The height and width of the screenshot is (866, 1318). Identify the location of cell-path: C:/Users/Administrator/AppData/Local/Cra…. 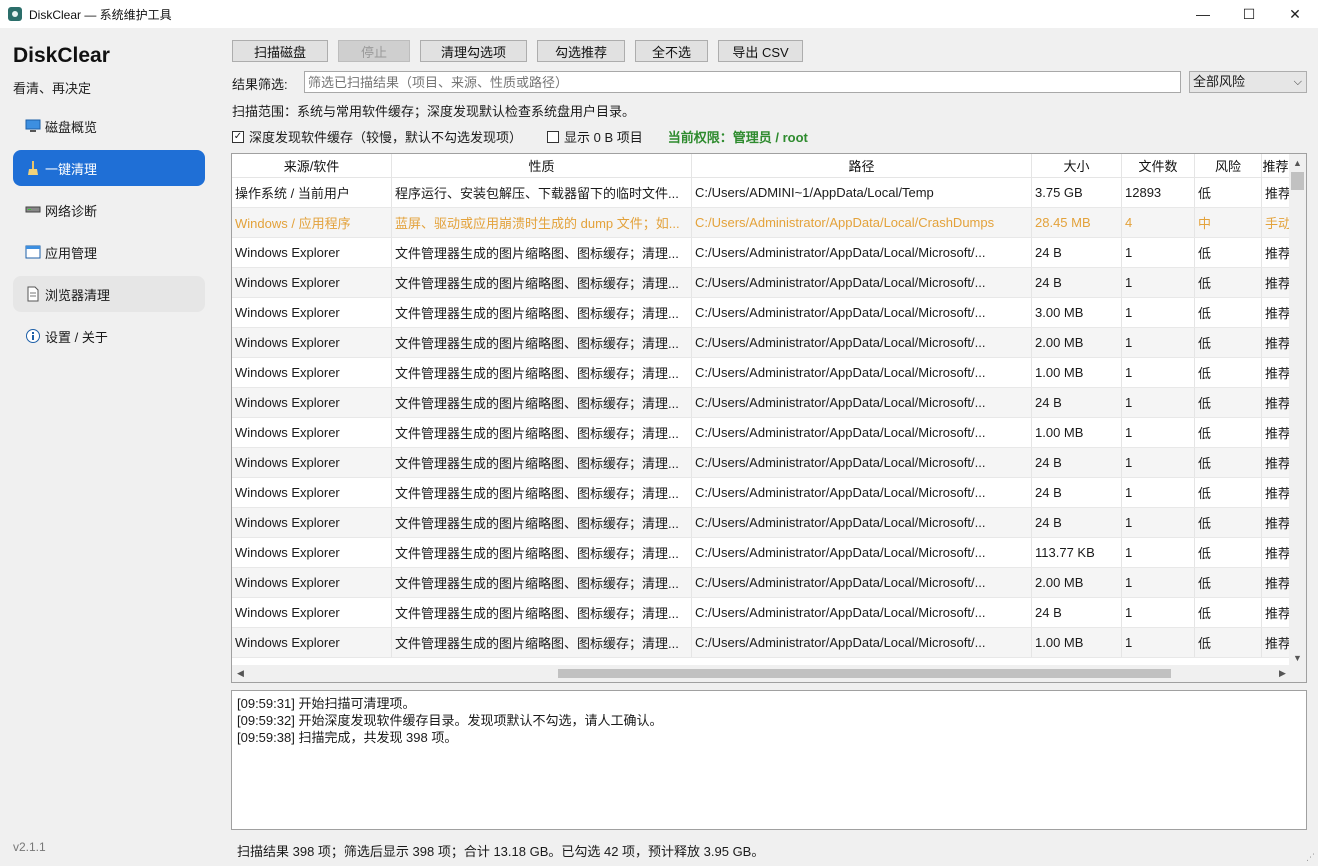
(862, 222).